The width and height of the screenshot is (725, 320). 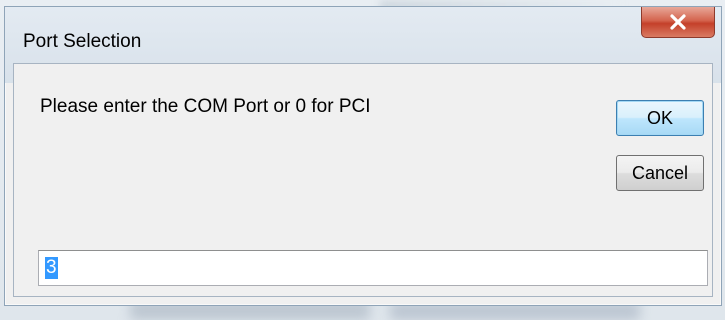 What do you see at coordinates (660, 173) in the screenshot?
I see `cancel-button: Cancel` at bounding box center [660, 173].